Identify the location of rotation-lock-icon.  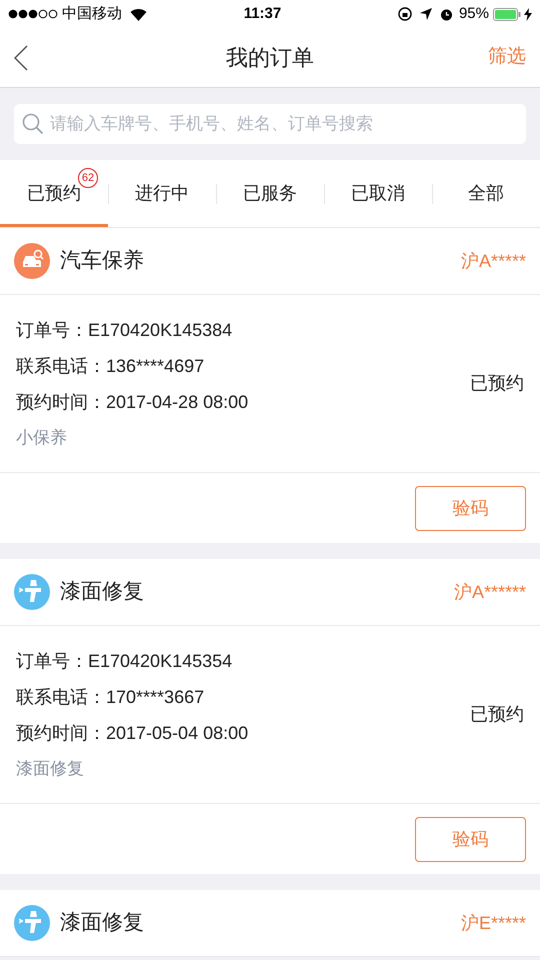
(405, 14).